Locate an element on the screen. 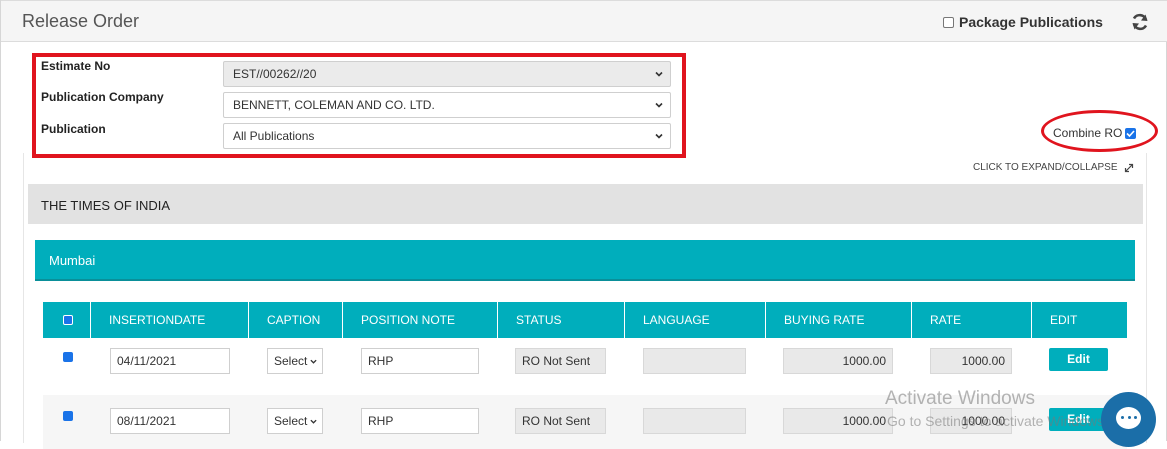  publication-company-label: Publication Company is located at coordinates (102, 97).